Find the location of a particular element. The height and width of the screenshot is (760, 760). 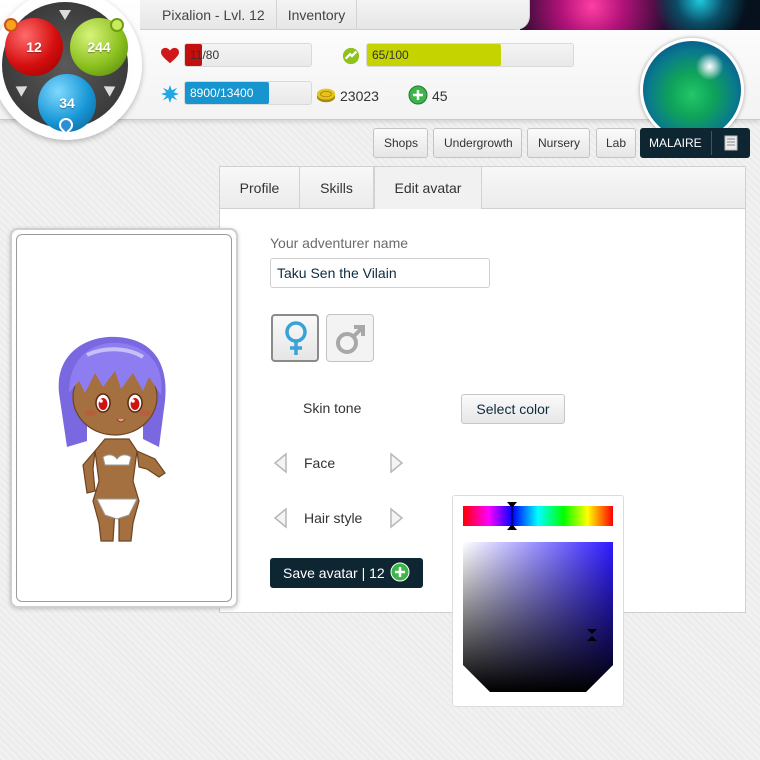

face-label: Face is located at coordinates (320, 463).